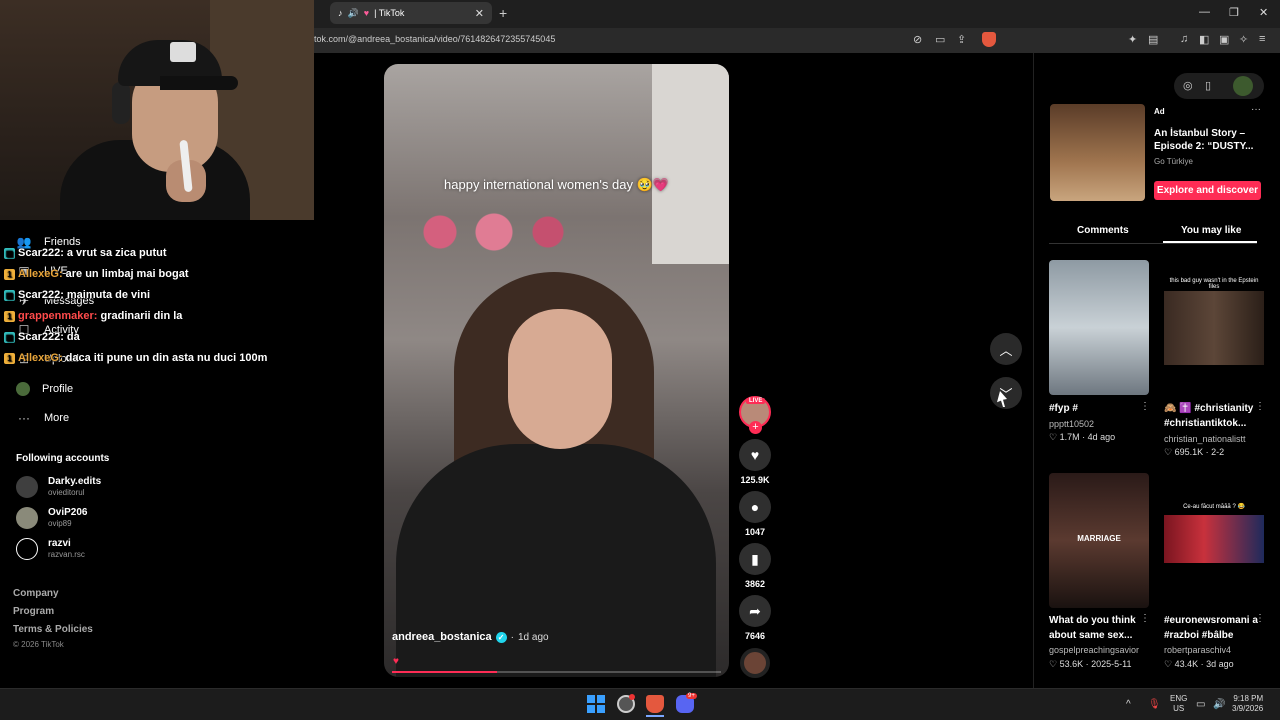  Describe the element at coordinates (755, 611) in the screenshot. I see `share-arrow-icon: ➦` at that location.